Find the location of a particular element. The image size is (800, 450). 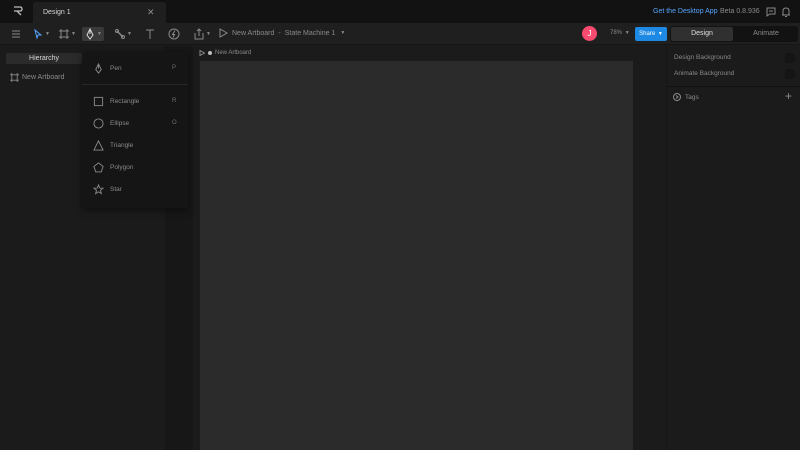

close-tab-icon: ✕ is located at coordinates (151, 12).